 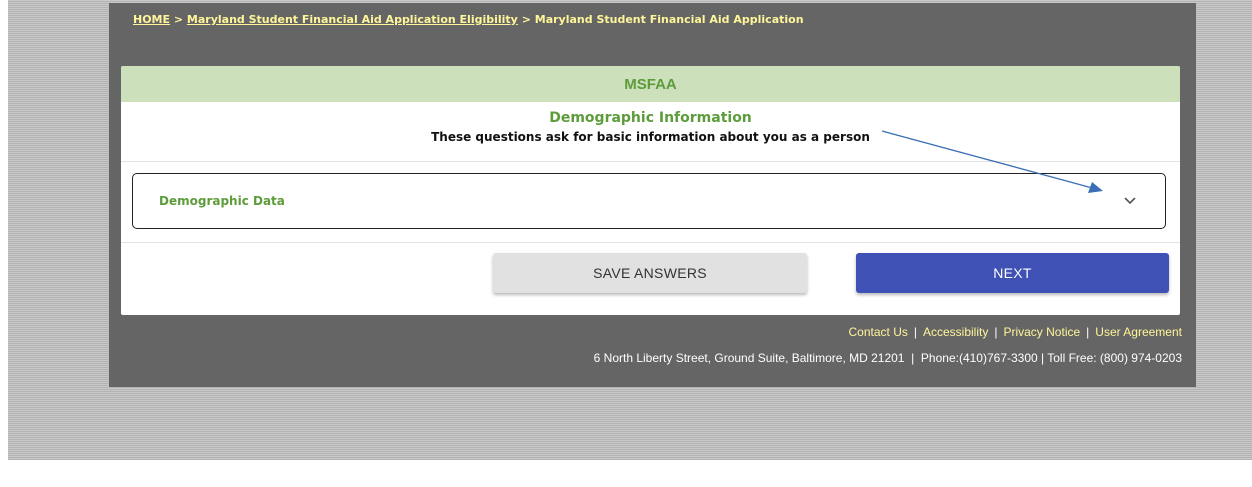 What do you see at coordinates (878, 332) in the screenshot?
I see `footer-link-contact-us: Contact Us` at bounding box center [878, 332].